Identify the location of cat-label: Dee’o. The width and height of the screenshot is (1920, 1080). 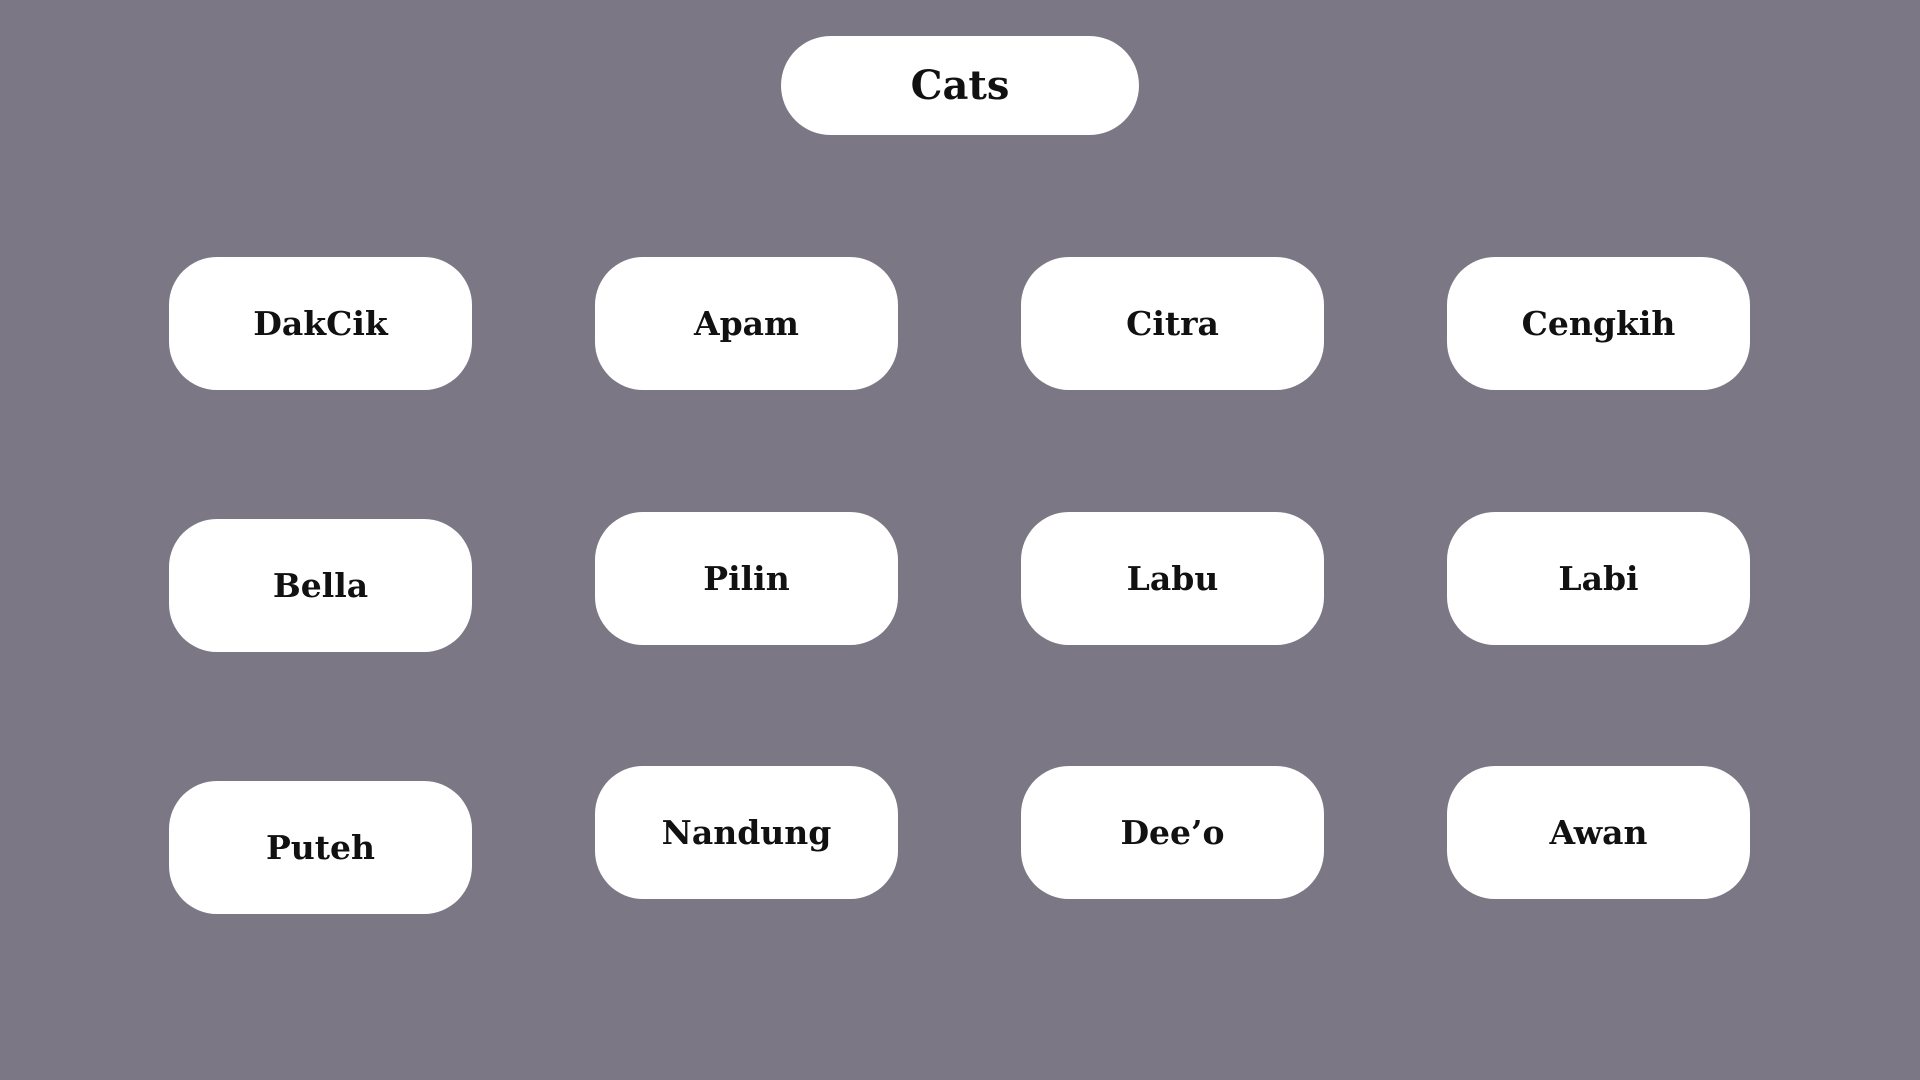
(1172, 832).